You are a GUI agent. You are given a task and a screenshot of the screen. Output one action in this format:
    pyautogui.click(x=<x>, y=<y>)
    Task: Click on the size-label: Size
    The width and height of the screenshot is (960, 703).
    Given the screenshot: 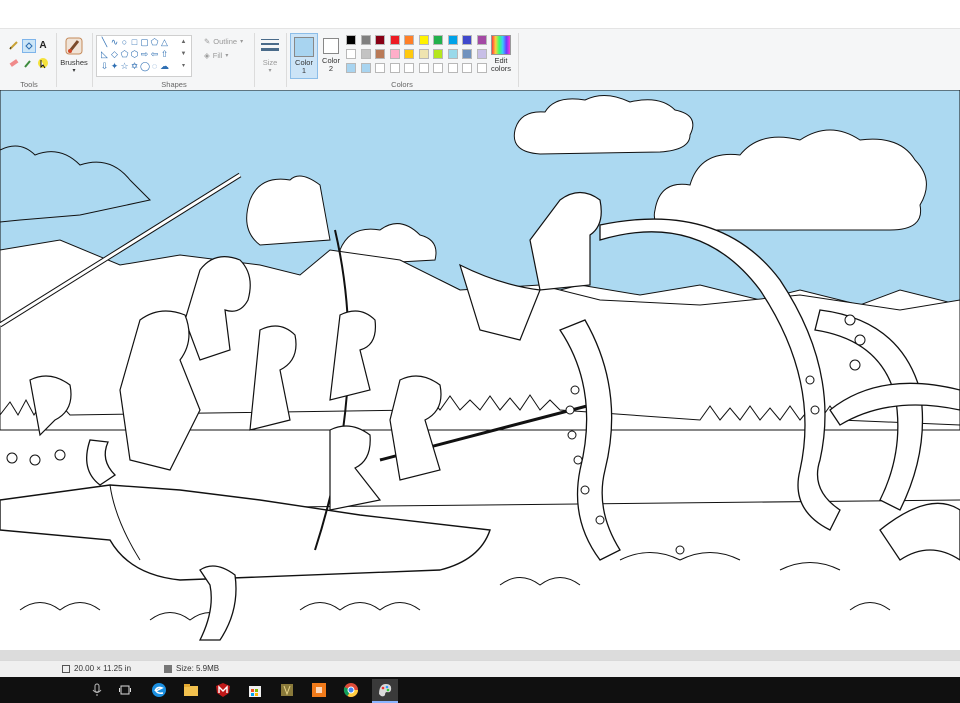 What is the action you would take?
    pyautogui.click(x=270, y=62)
    